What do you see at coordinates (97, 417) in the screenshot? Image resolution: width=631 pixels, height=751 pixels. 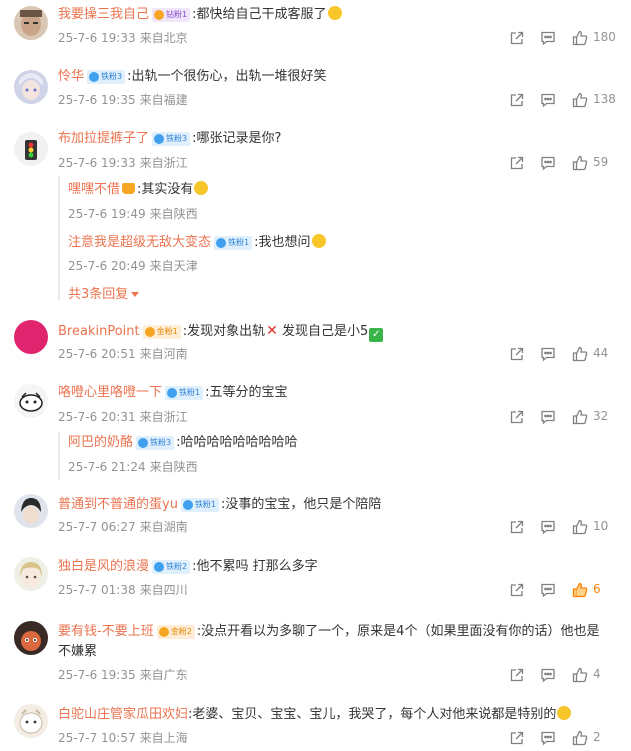 I see `timestamp: 25-7-6 20:31` at bounding box center [97, 417].